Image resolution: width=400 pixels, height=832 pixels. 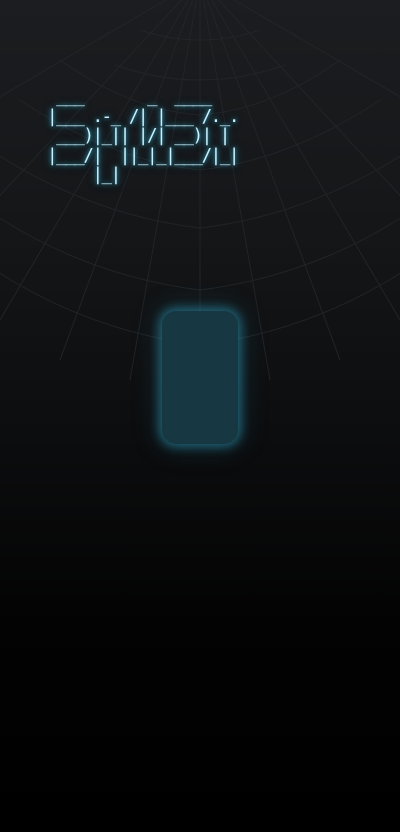 I want to click on start-button, so click(x=200, y=377).